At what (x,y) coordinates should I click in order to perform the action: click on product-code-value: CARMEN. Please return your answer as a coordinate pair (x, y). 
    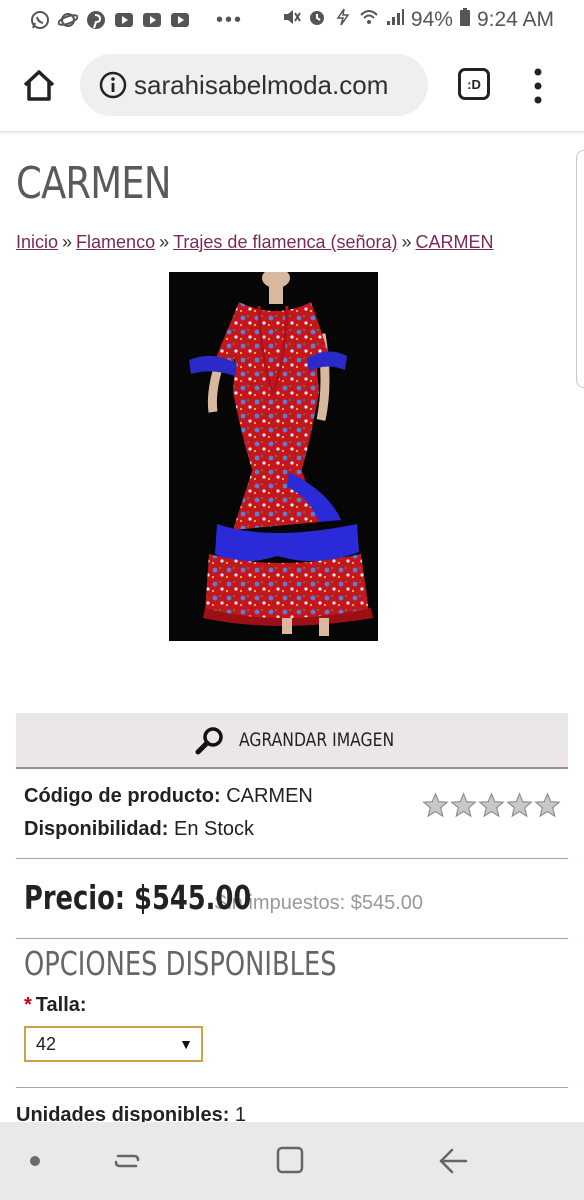
    Looking at the image, I should click on (269, 796).